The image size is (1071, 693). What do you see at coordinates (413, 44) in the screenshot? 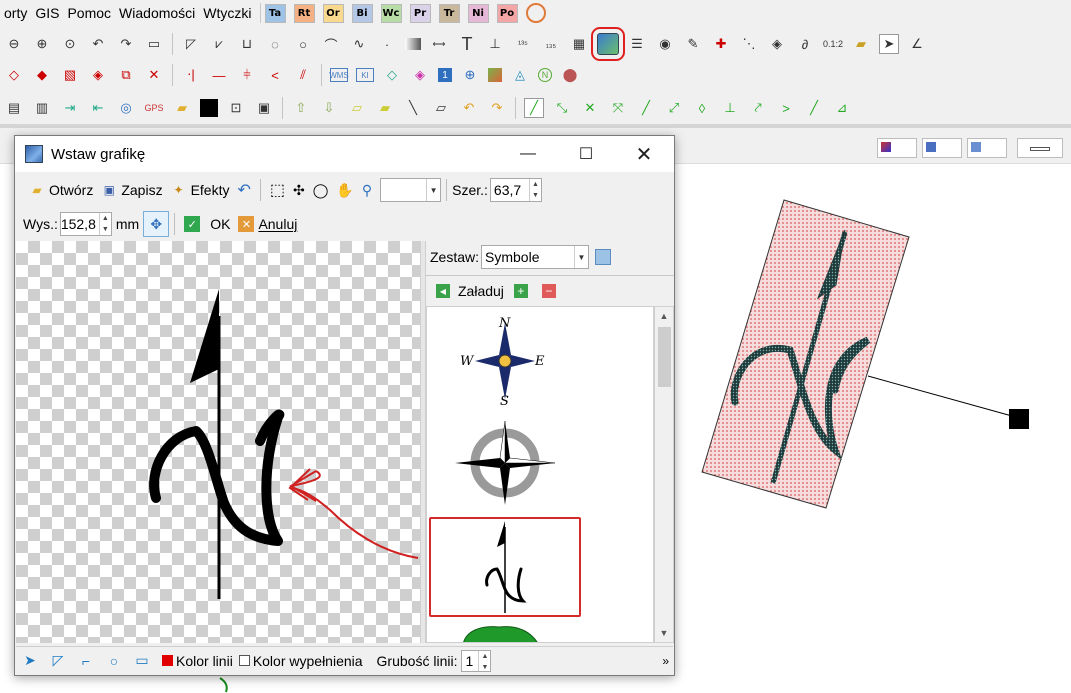
I see `gradient-icon` at bounding box center [413, 44].